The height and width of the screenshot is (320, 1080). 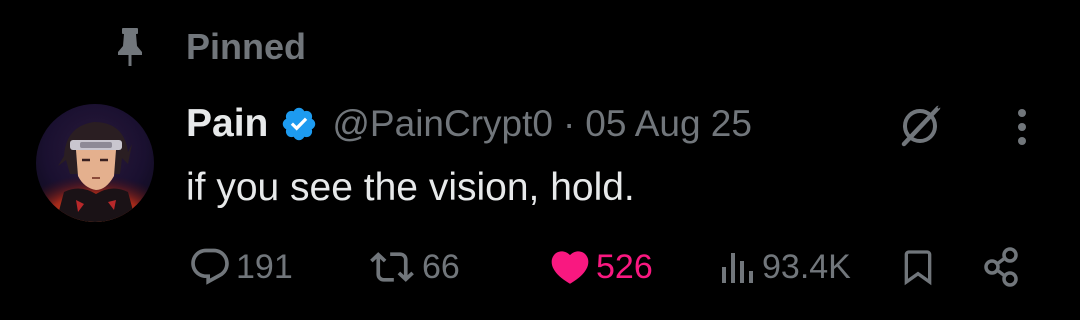 What do you see at coordinates (921, 125) in the screenshot?
I see `grok-icon` at bounding box center [921, 125].